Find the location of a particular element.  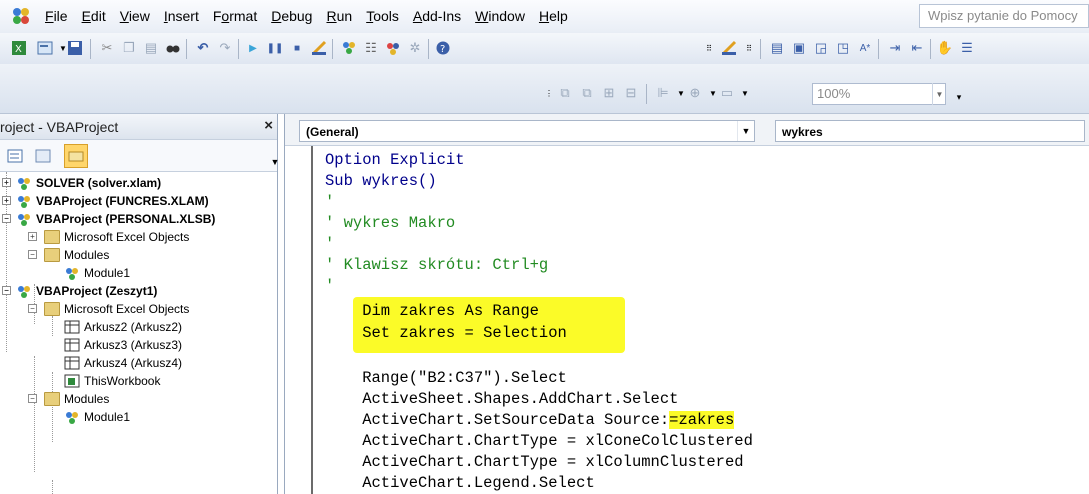

help-icon: ? is located at coordinates (443, 48).